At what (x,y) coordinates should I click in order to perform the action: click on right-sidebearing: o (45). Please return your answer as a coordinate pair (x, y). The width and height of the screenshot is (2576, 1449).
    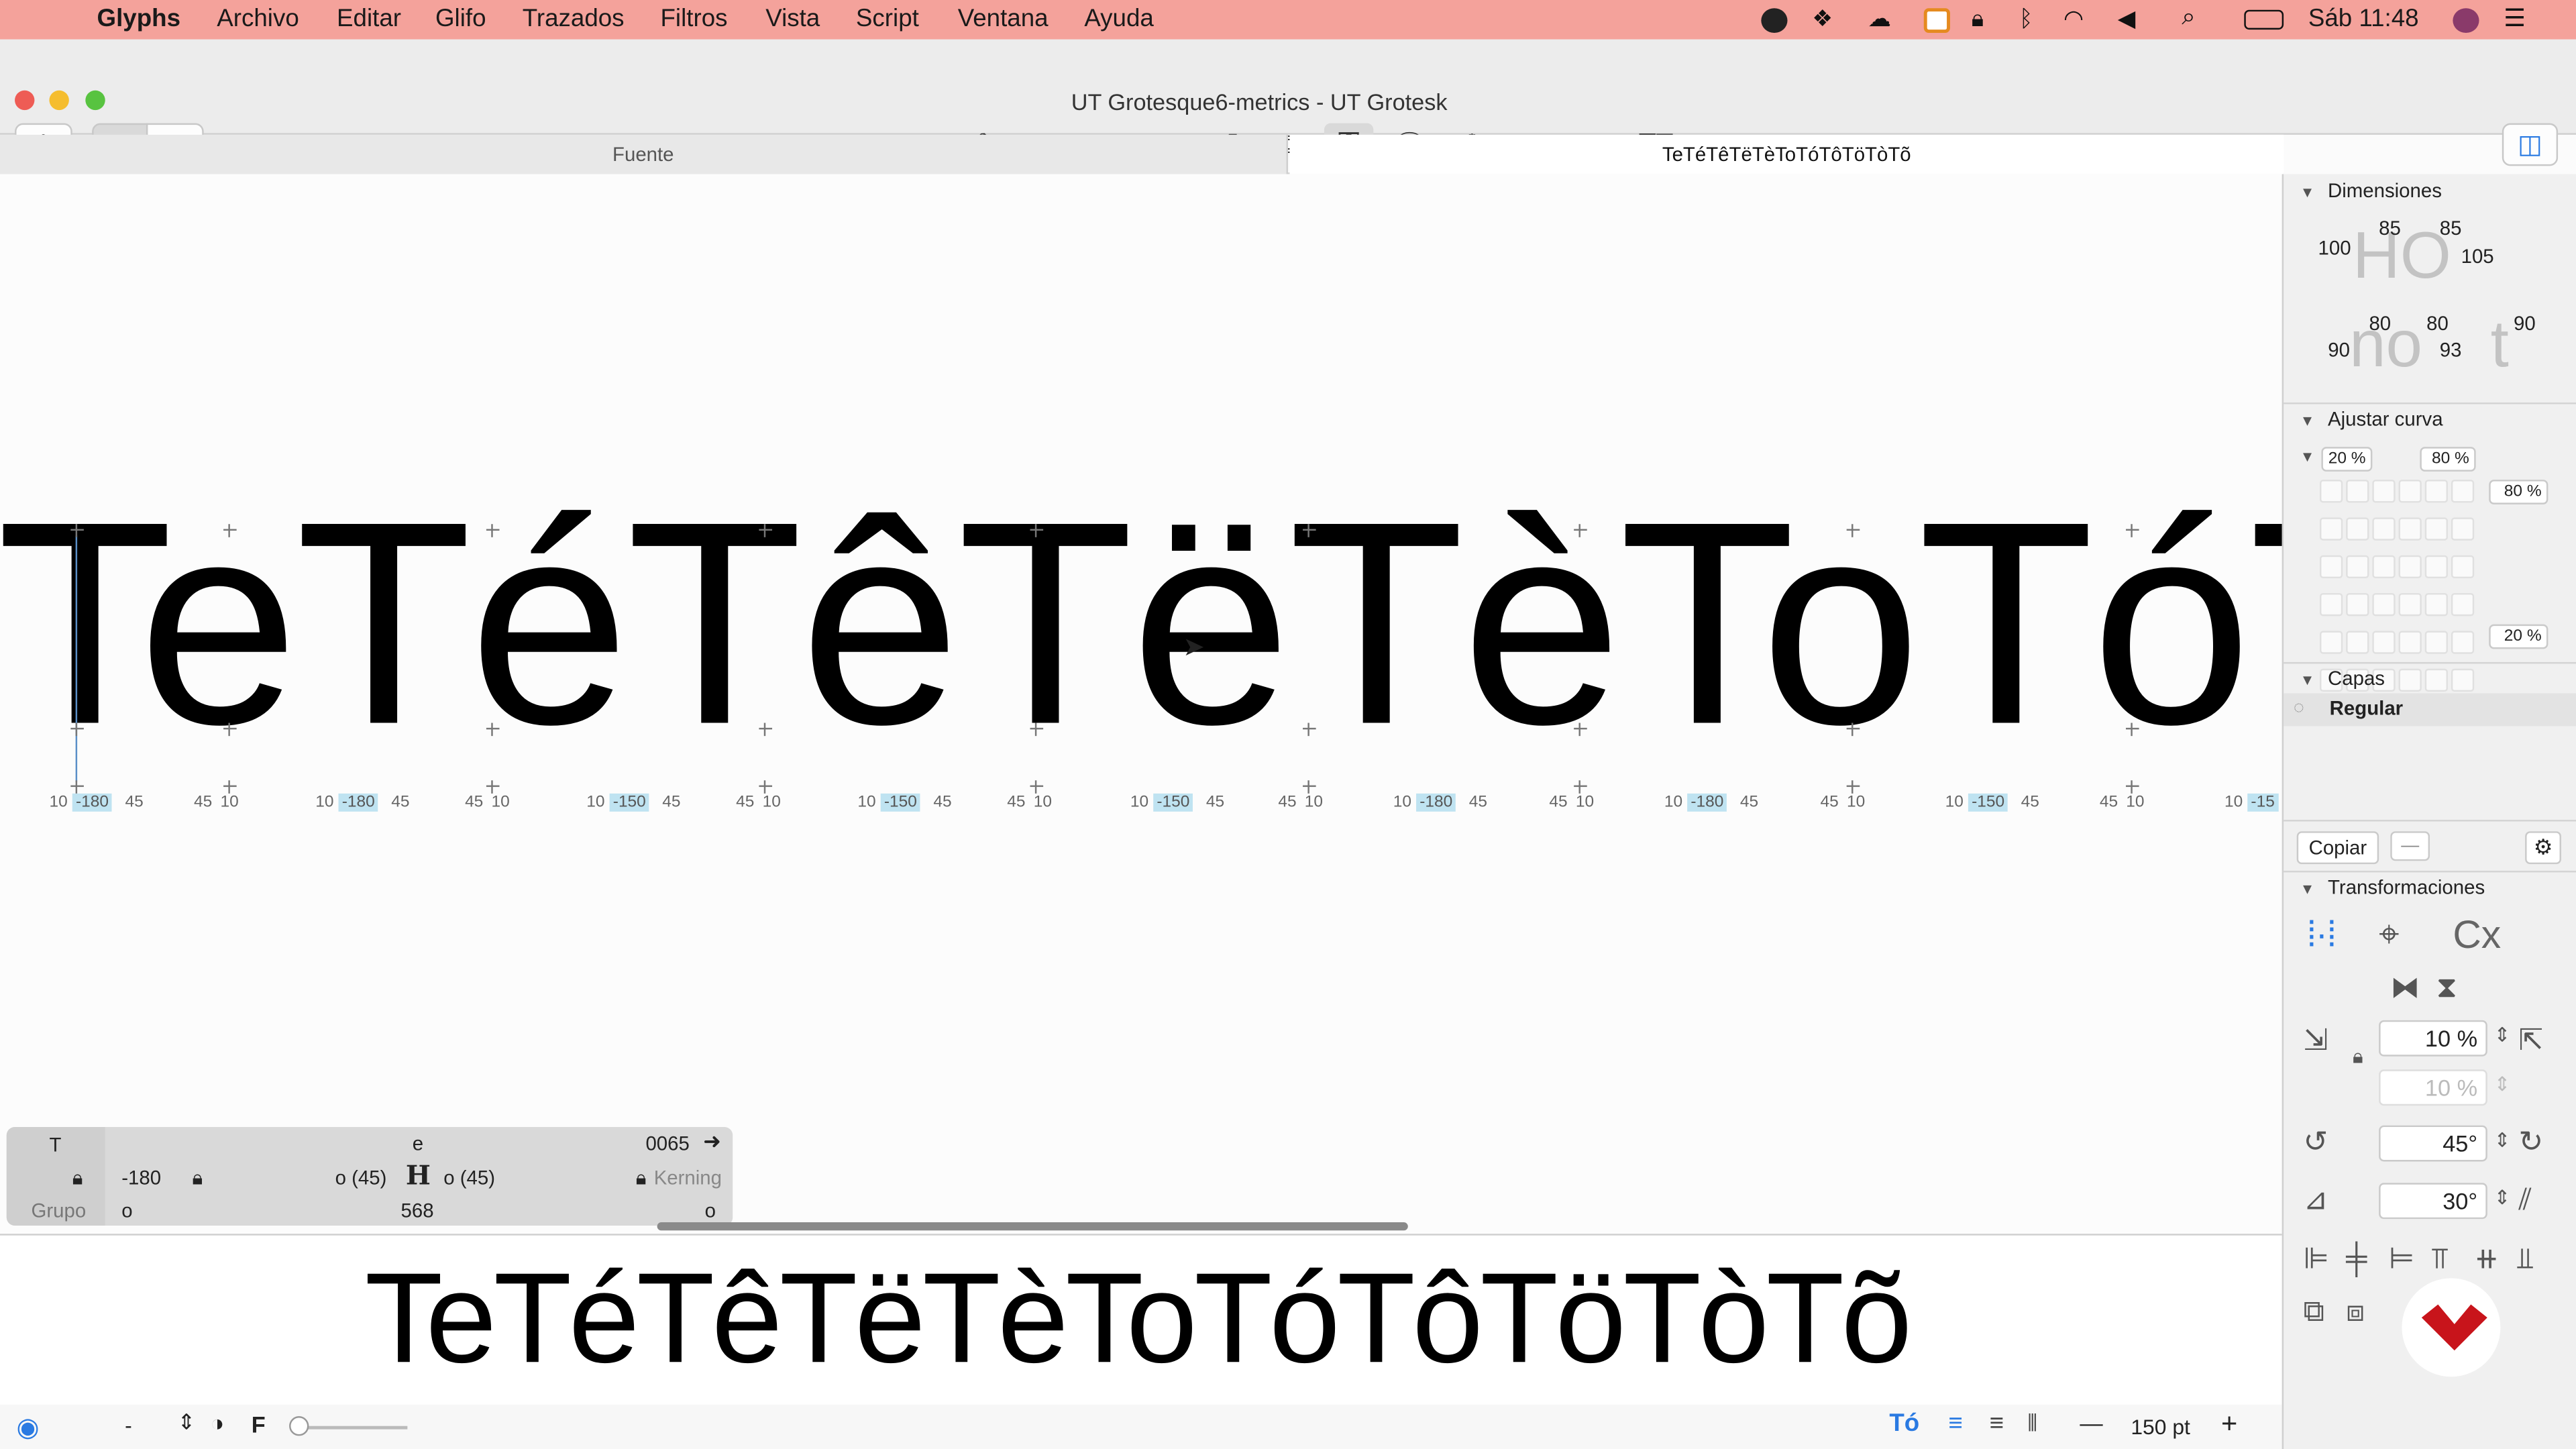
    Looking at the image, I should click on (469, 1178).